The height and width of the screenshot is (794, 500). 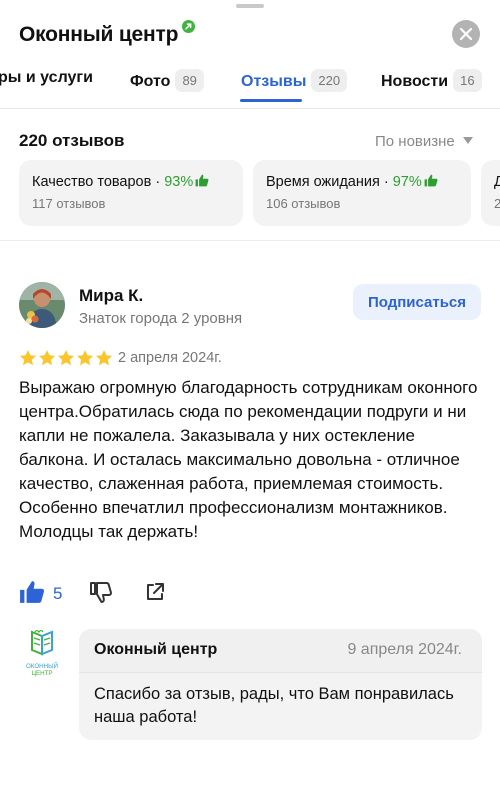 What do you see at coordinates (424, 141) in the screenshot?
I see `sort-dropdown: По новизне` at bounding box center [424, 141].